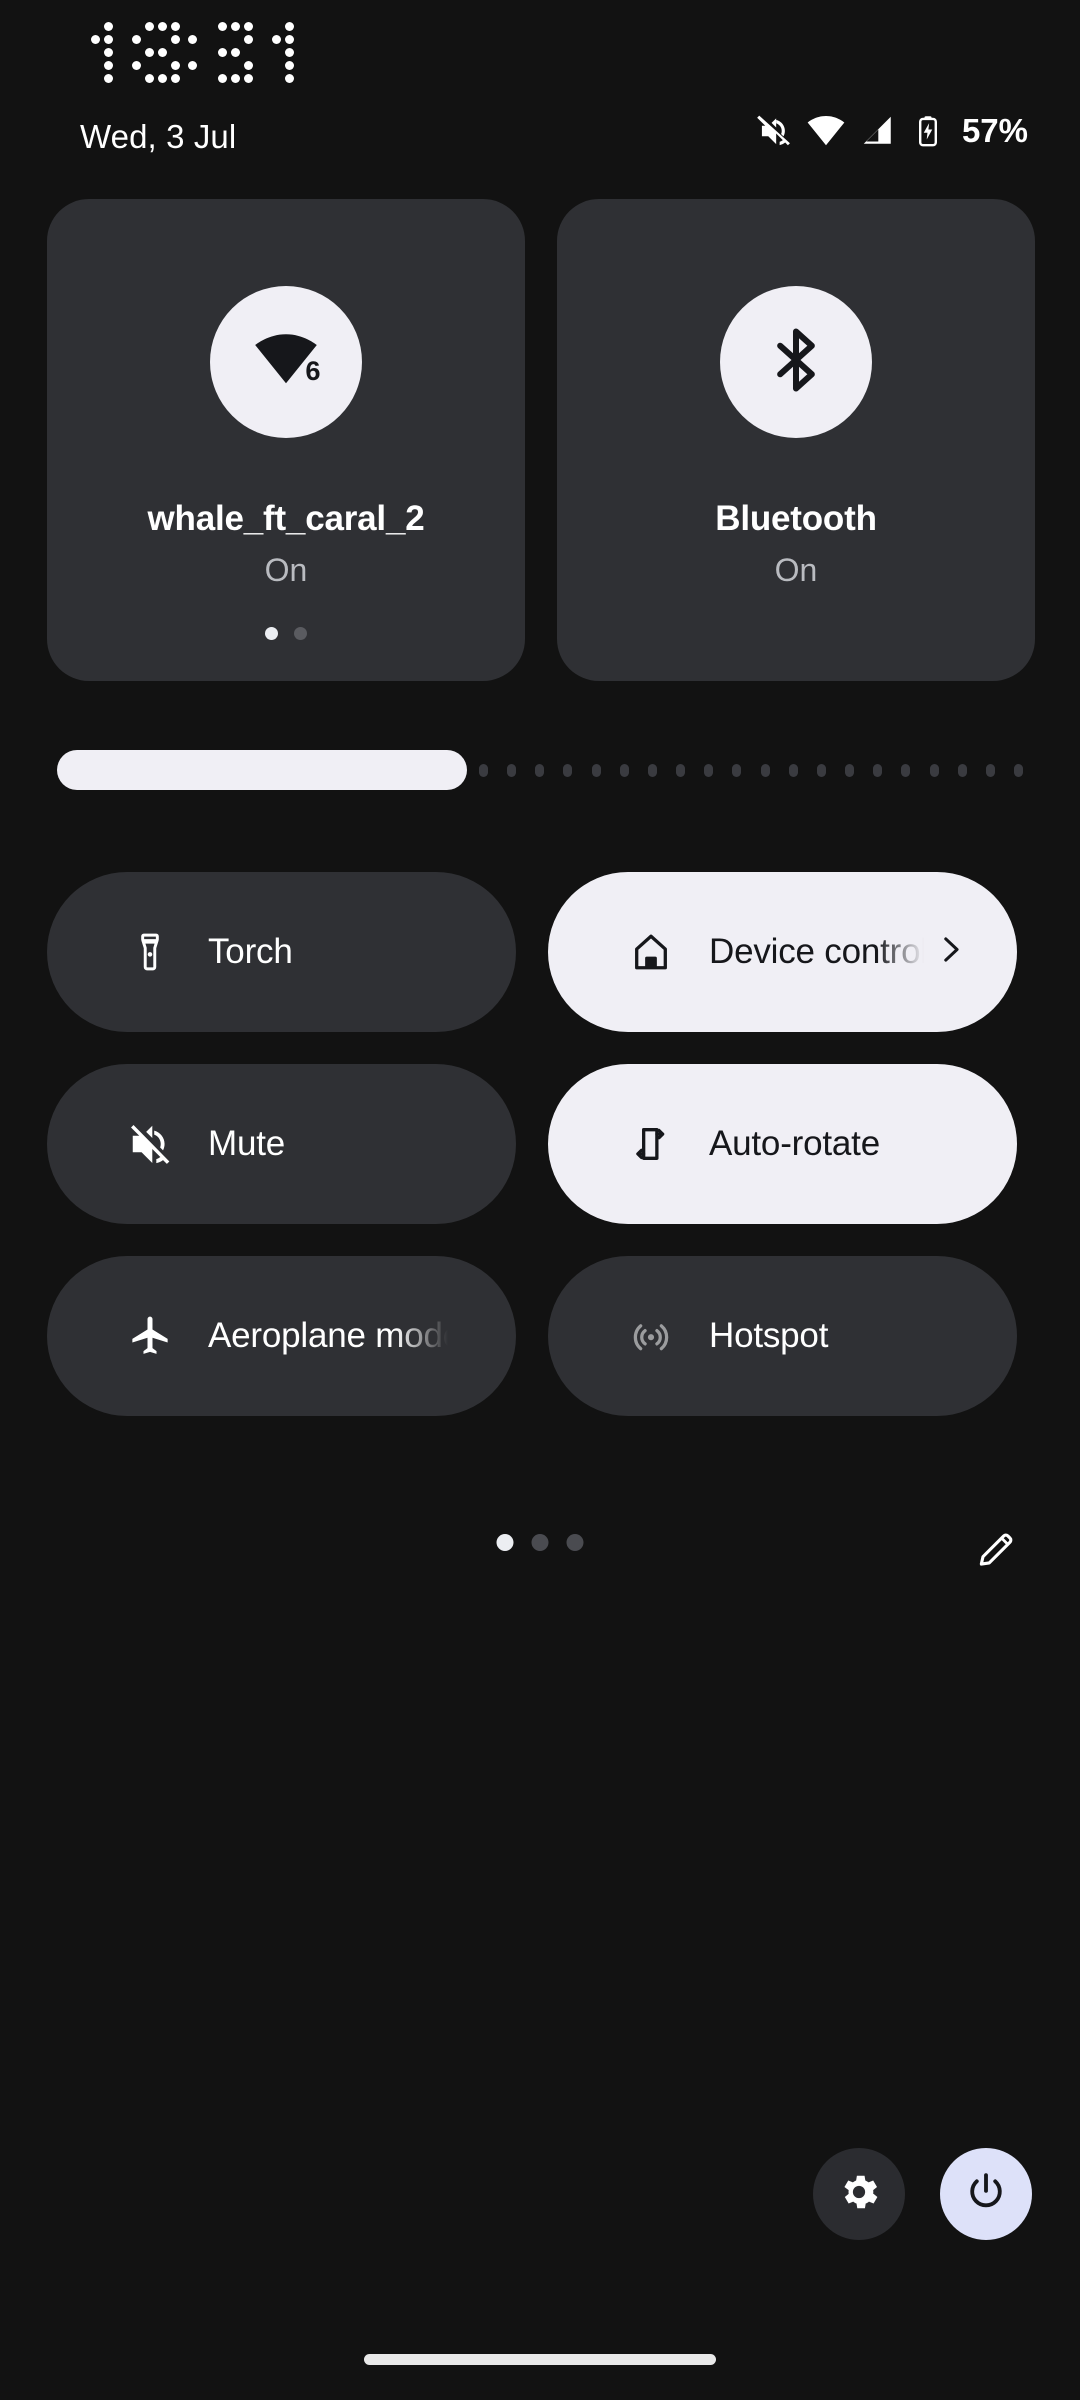 This screenshot has width=1080, height=2400. Describe the element at coordinates (651, 952) in the screenshot. I see `home-icon` at that location.